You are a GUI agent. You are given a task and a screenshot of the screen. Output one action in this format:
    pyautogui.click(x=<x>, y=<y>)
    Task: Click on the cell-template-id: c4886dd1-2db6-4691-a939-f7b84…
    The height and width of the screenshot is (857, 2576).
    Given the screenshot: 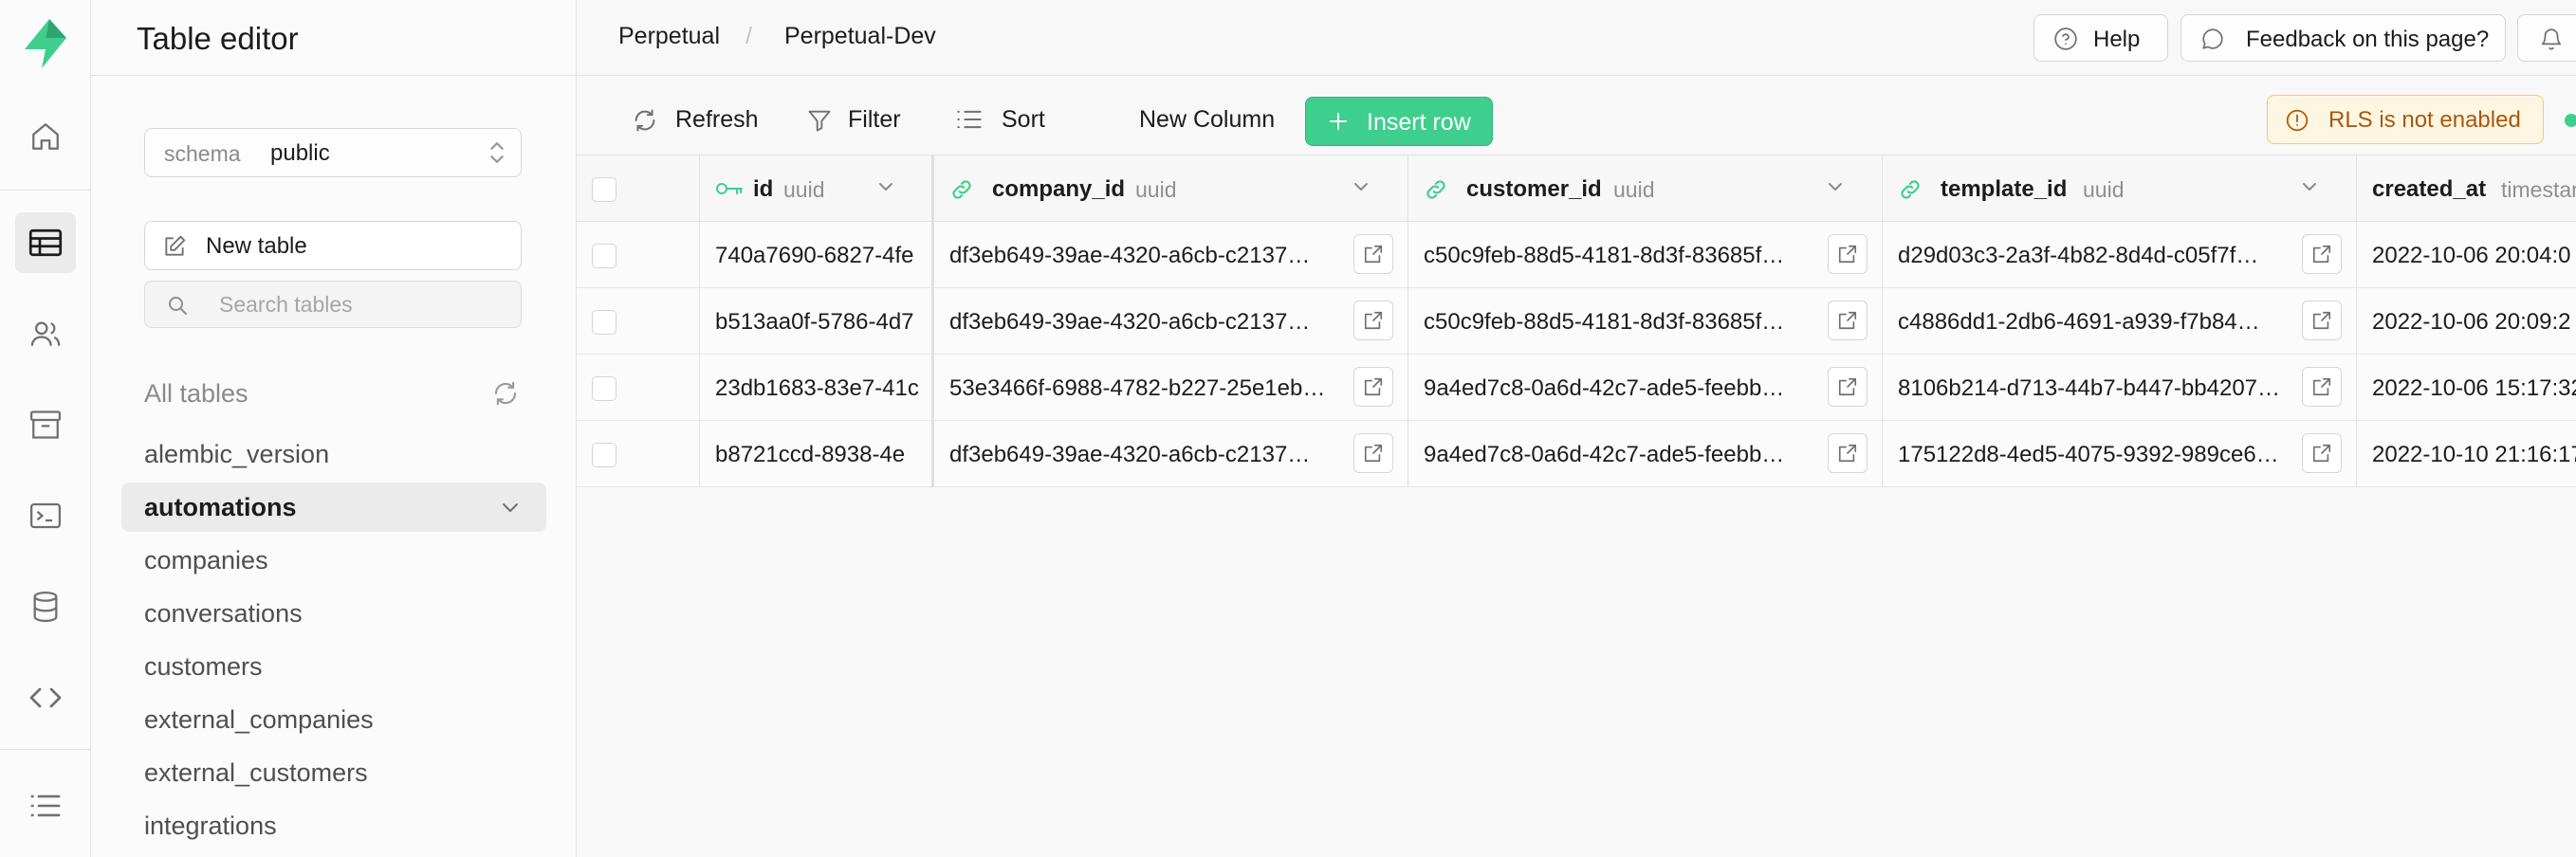 What is the action you would take?
    pyautogui.click(x=2120, y=321)
    